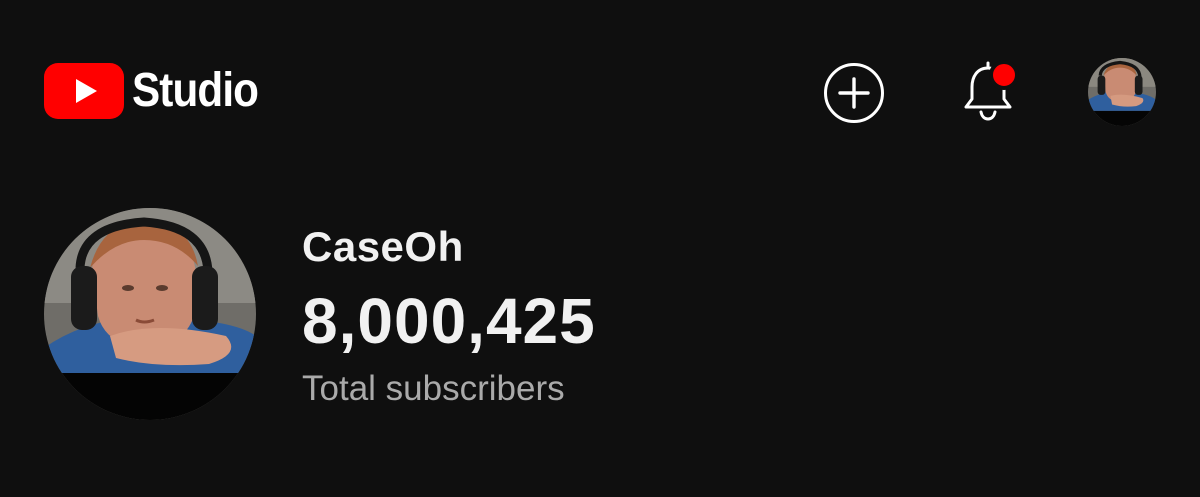 The width and height of the screenshot is (1200, 497). I want to click on channel-avatar, so click(150, 314).